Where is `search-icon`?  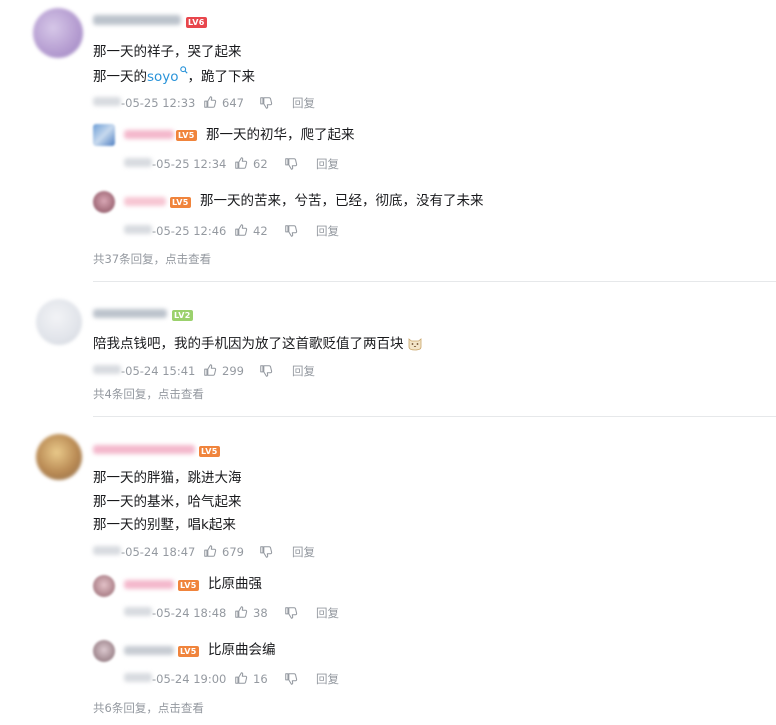 search-icon is located at coordinates (183, 75).